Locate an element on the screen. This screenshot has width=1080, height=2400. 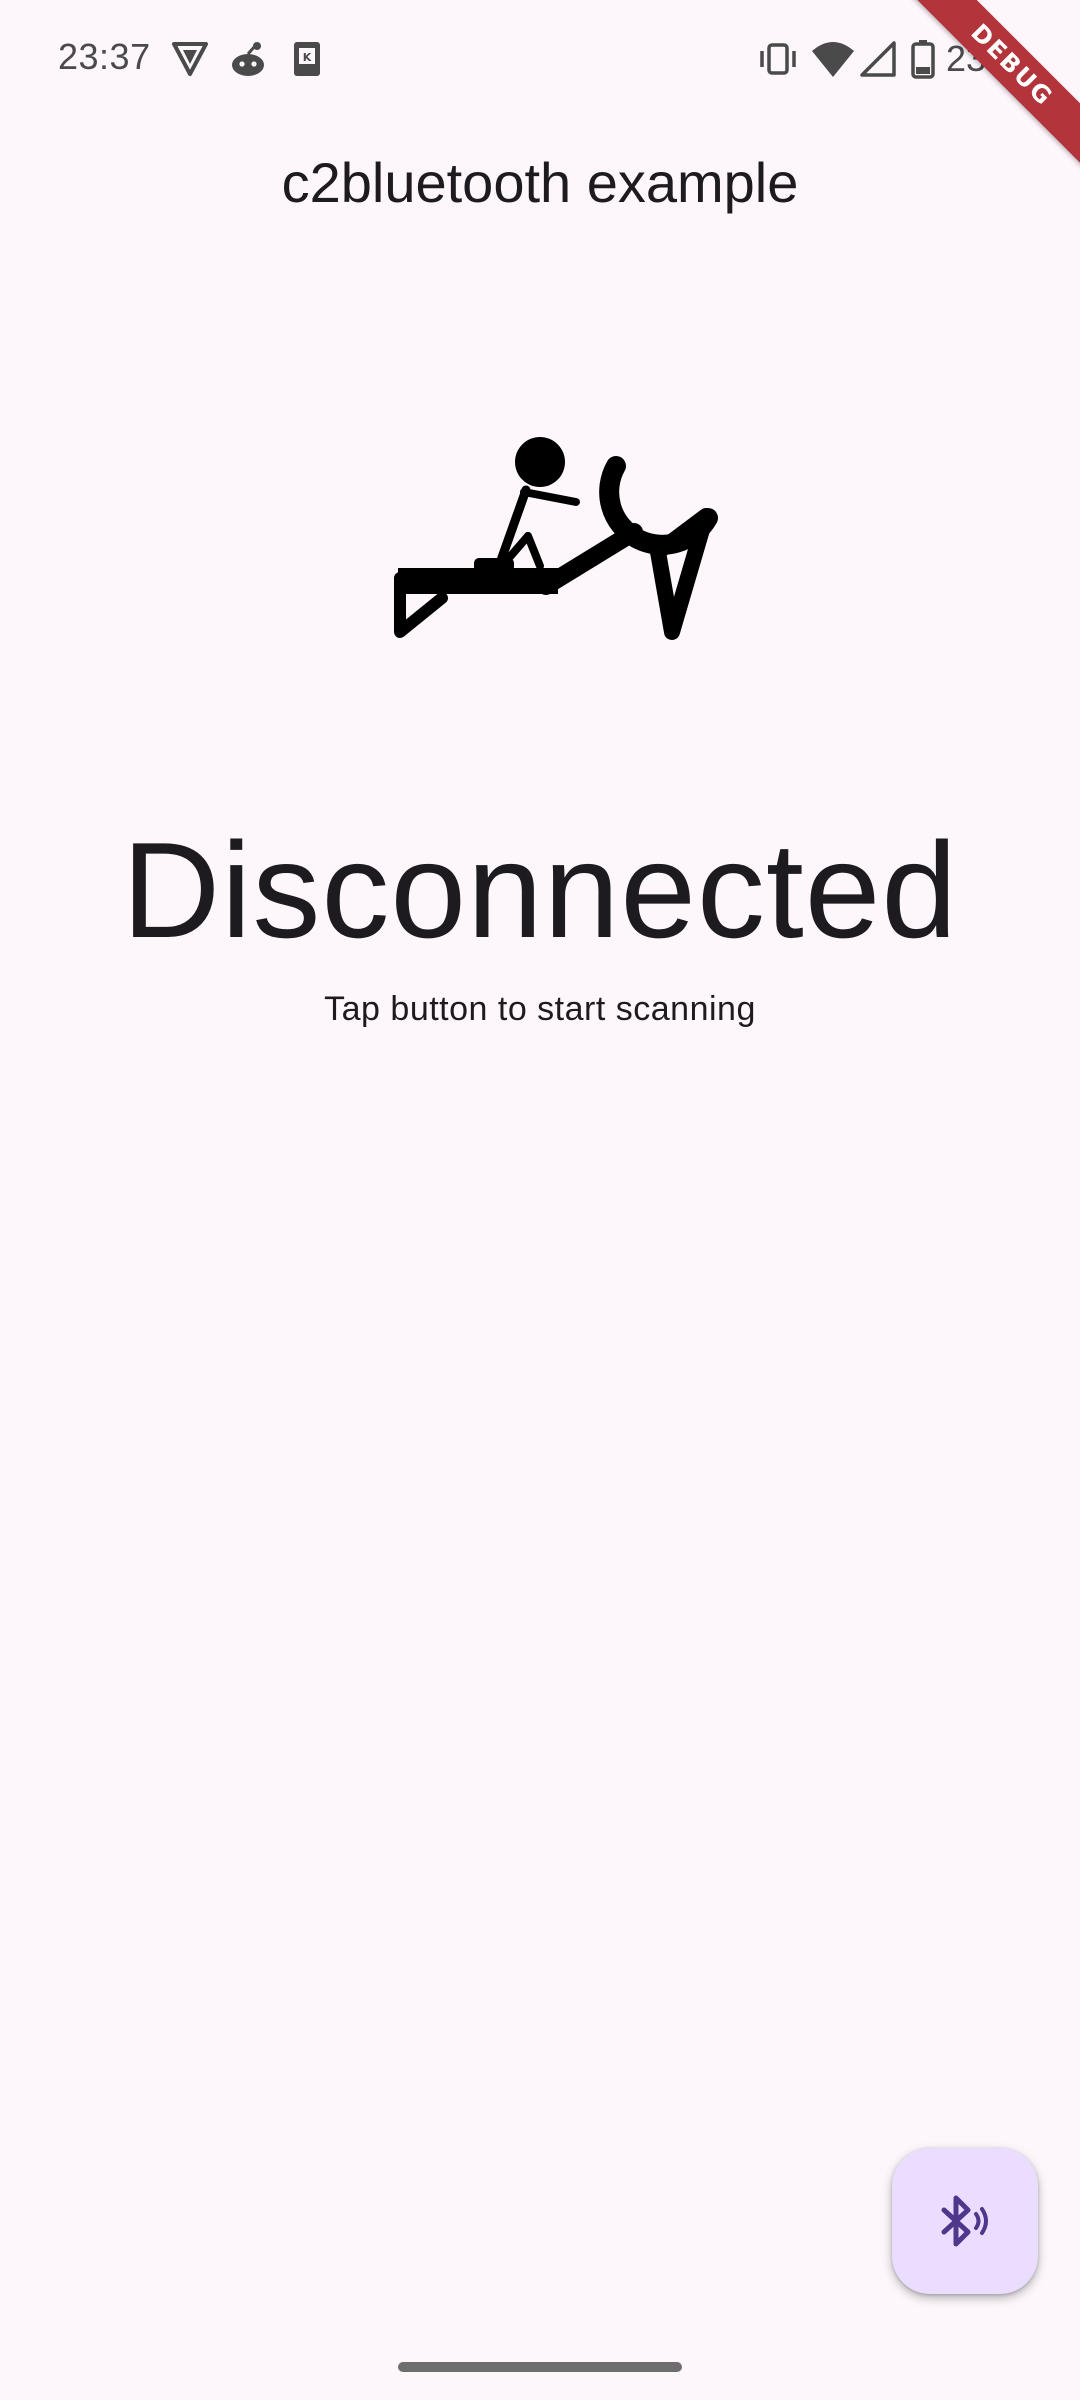
vibrate-icon is located at coordinates (778, 59).